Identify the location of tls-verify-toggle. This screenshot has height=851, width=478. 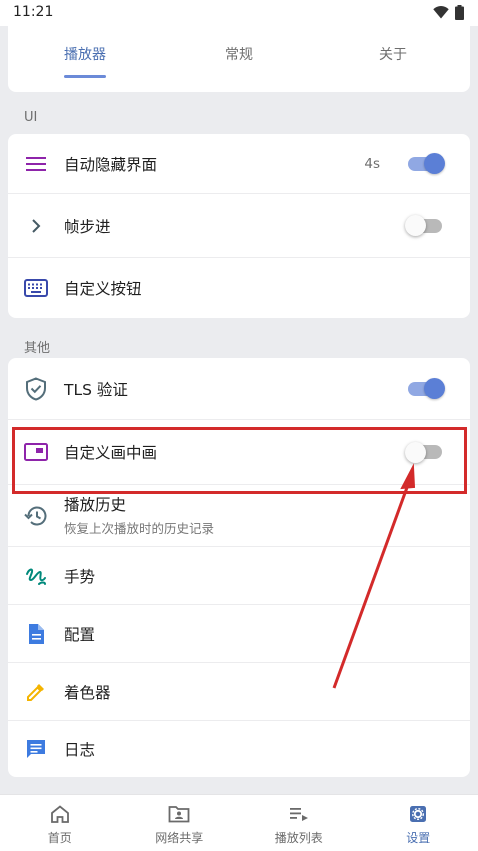
(426, 388).